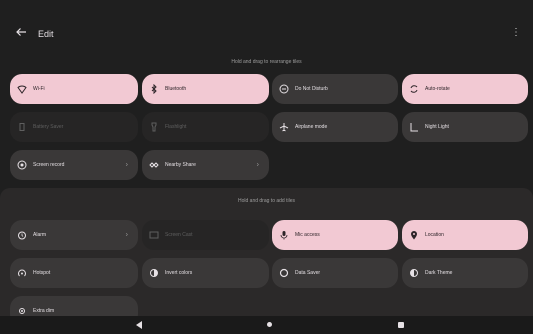 The image size is (533, 334). Describe the element at coordinates (266, 24) in the screenshot. I see `top-app-bar: Edit ⋮` at that location.